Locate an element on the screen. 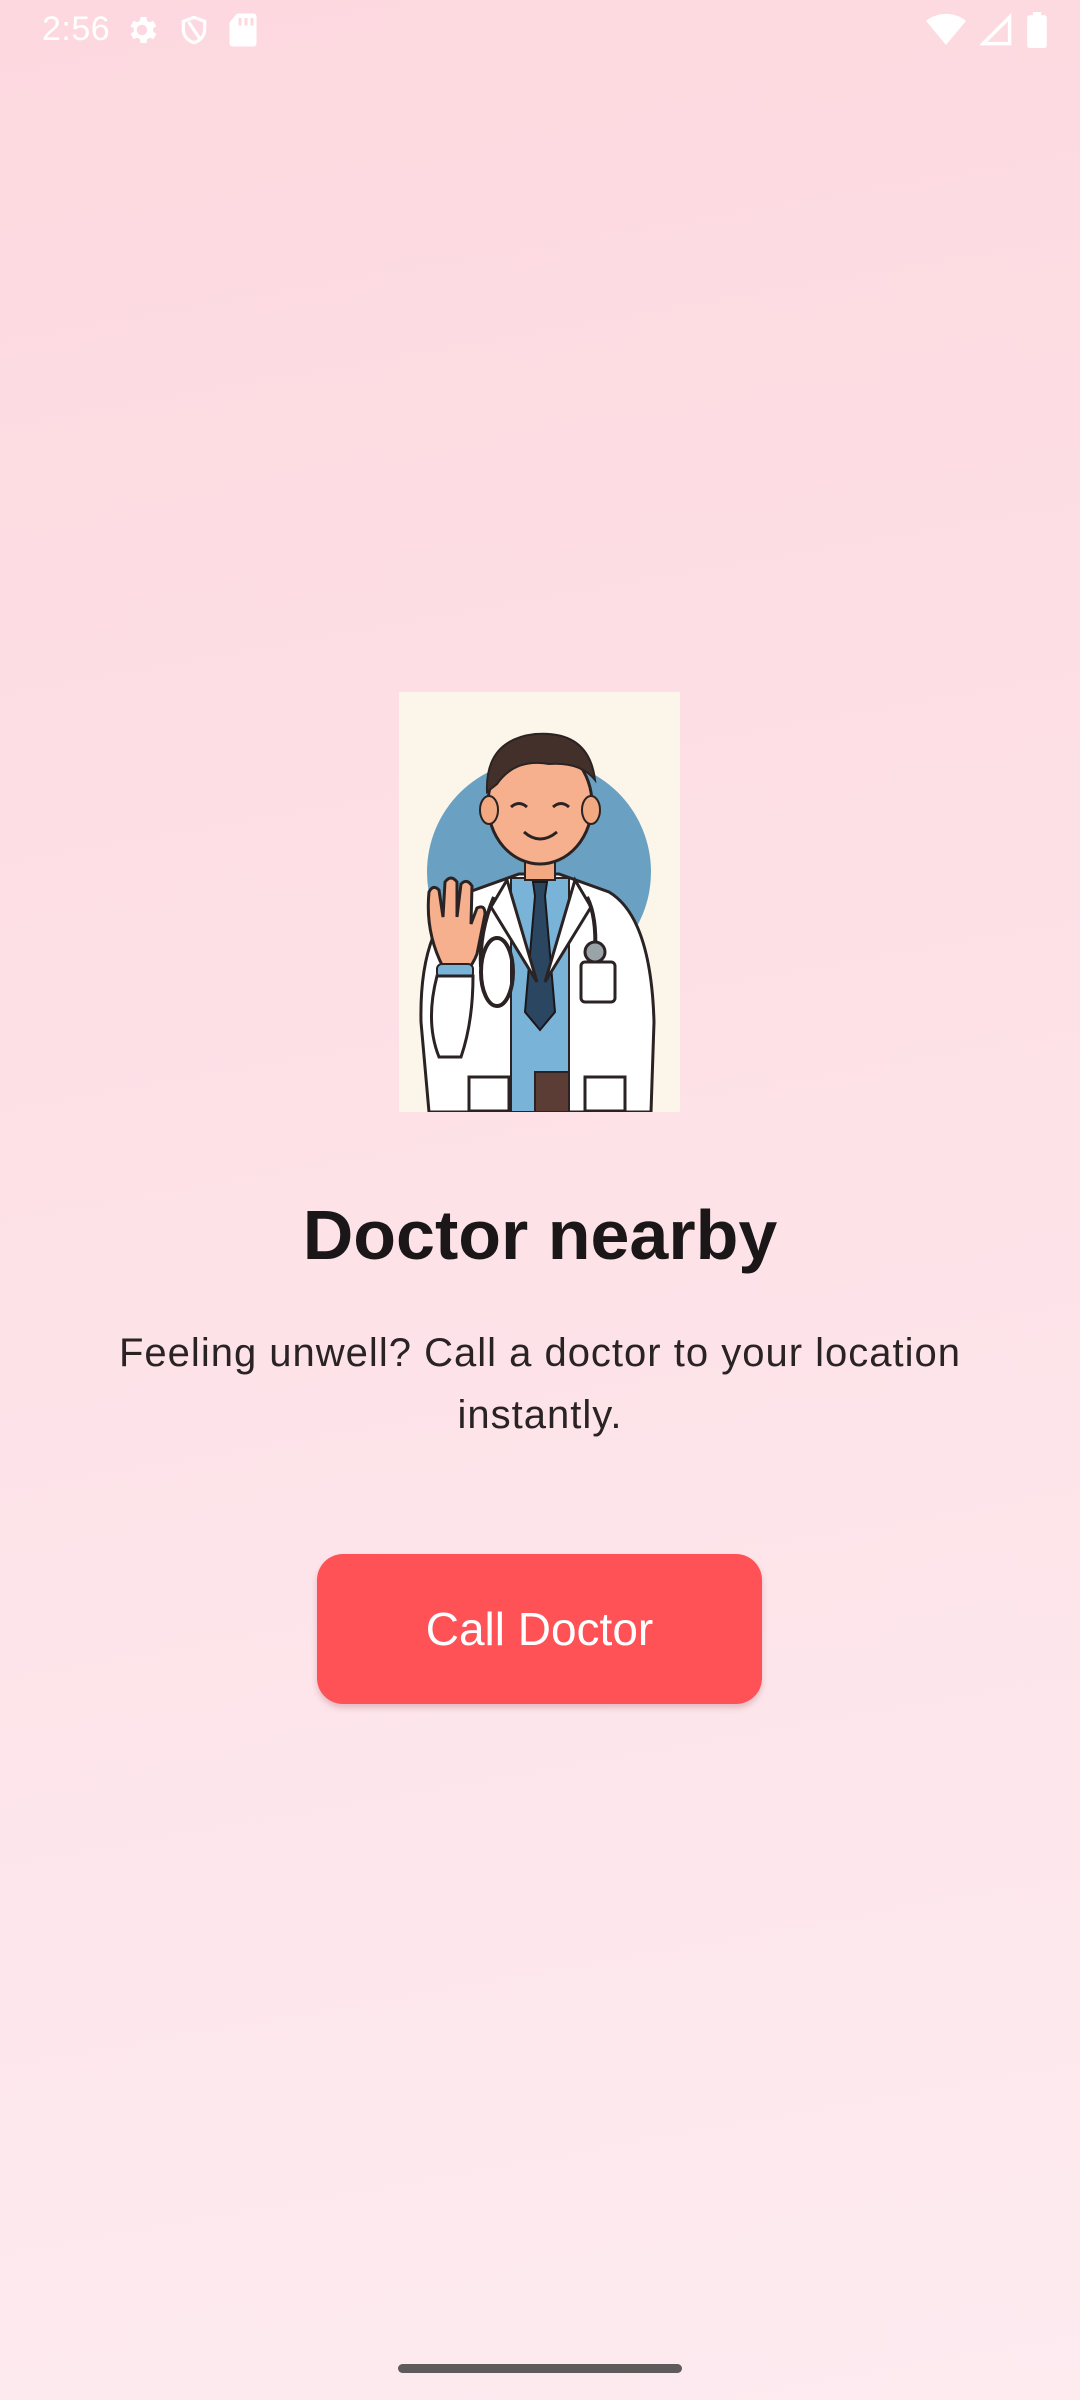  status-left-icons is located at coordinates (191, 30).